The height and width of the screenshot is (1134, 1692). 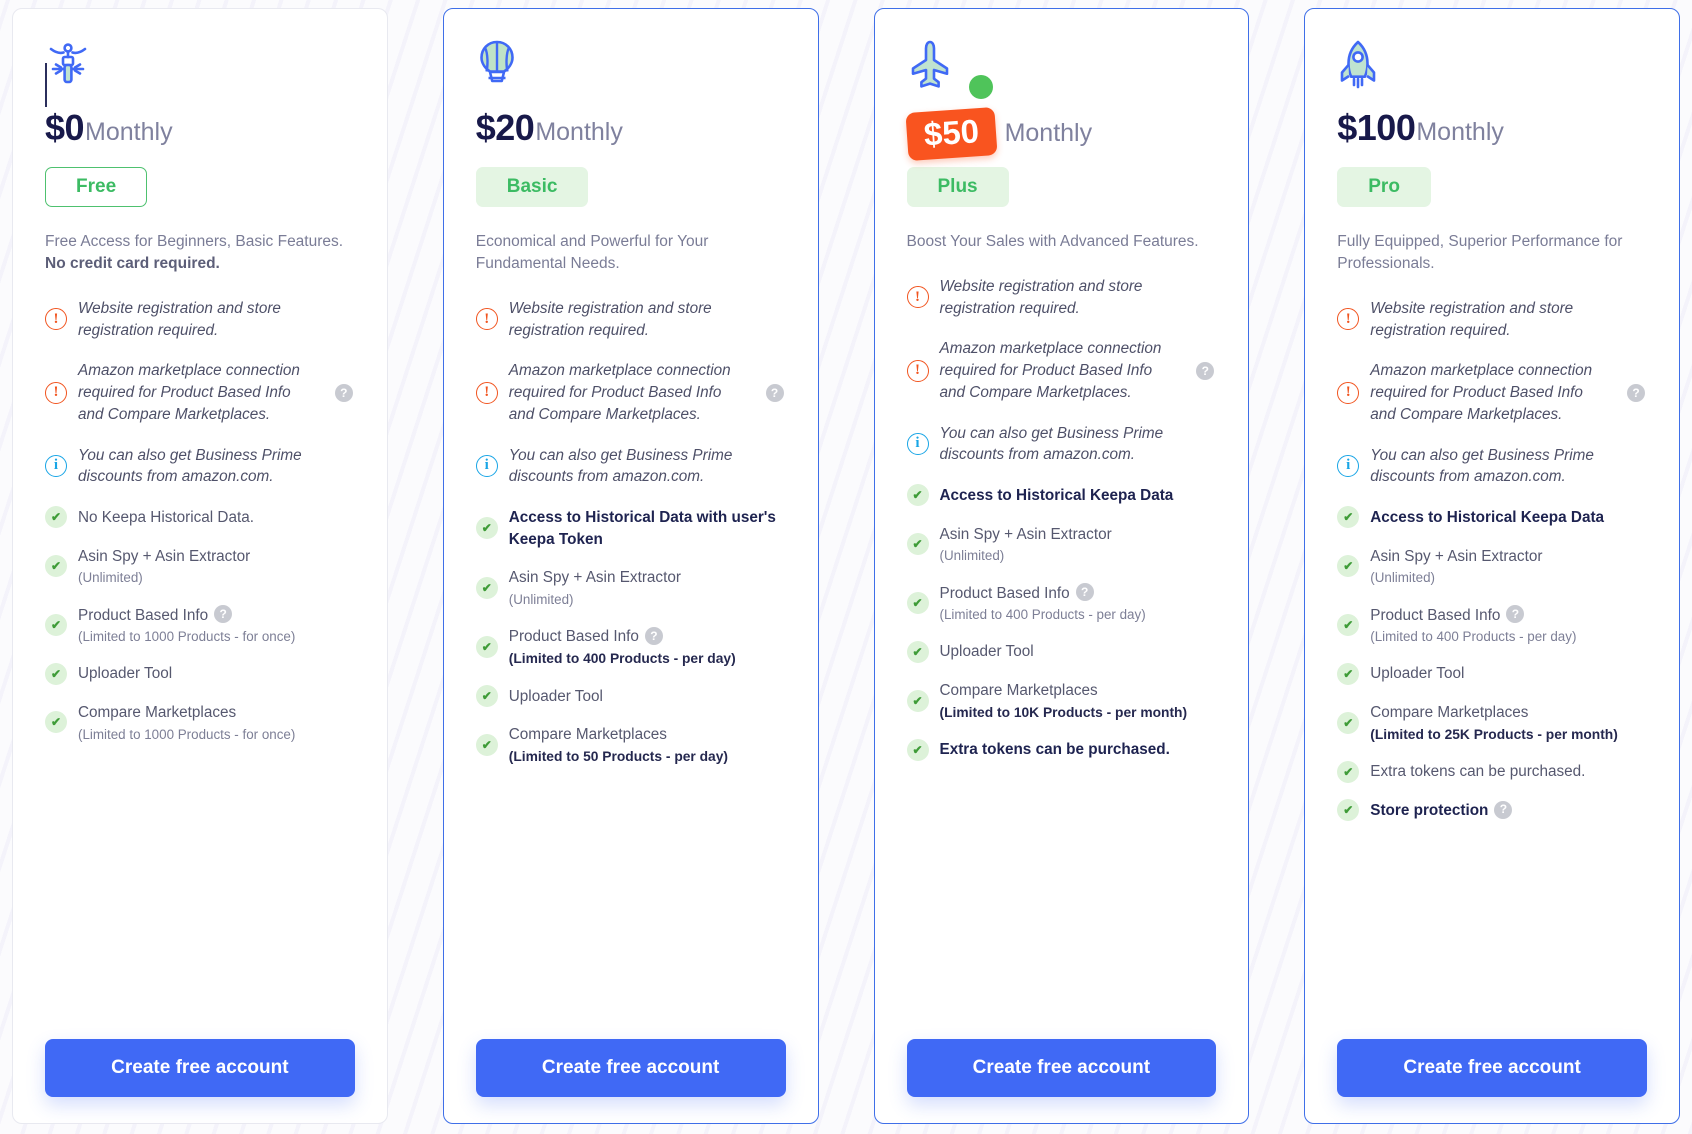 I want to click on plan-tagline-emphasis: No credit card required., so click(x=132, y=263).